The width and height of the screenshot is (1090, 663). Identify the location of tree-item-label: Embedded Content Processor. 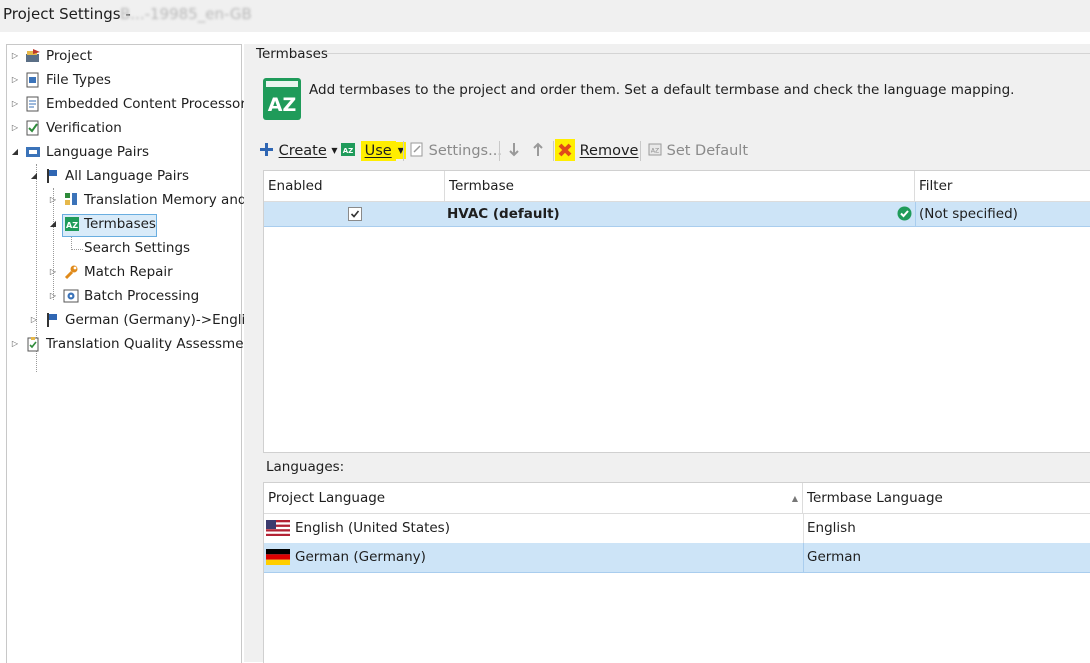
(146, 104).